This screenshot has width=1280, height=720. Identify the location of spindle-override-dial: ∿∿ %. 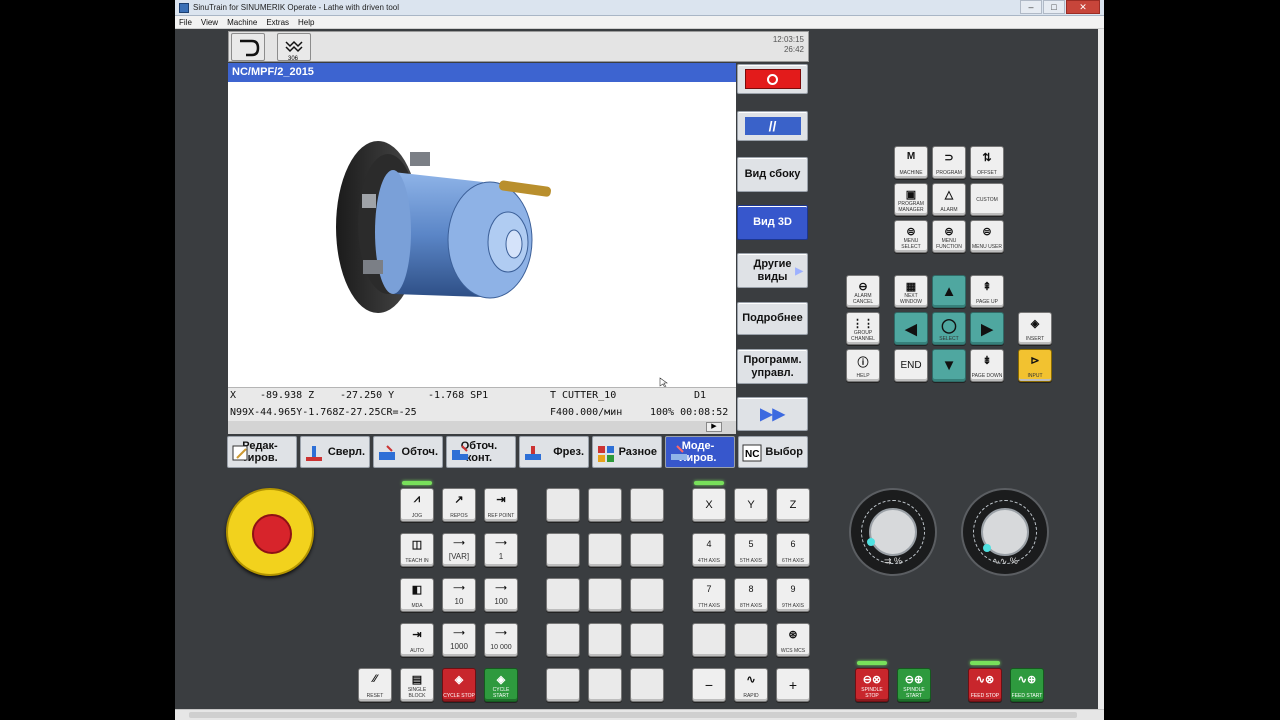
(1005, 532).